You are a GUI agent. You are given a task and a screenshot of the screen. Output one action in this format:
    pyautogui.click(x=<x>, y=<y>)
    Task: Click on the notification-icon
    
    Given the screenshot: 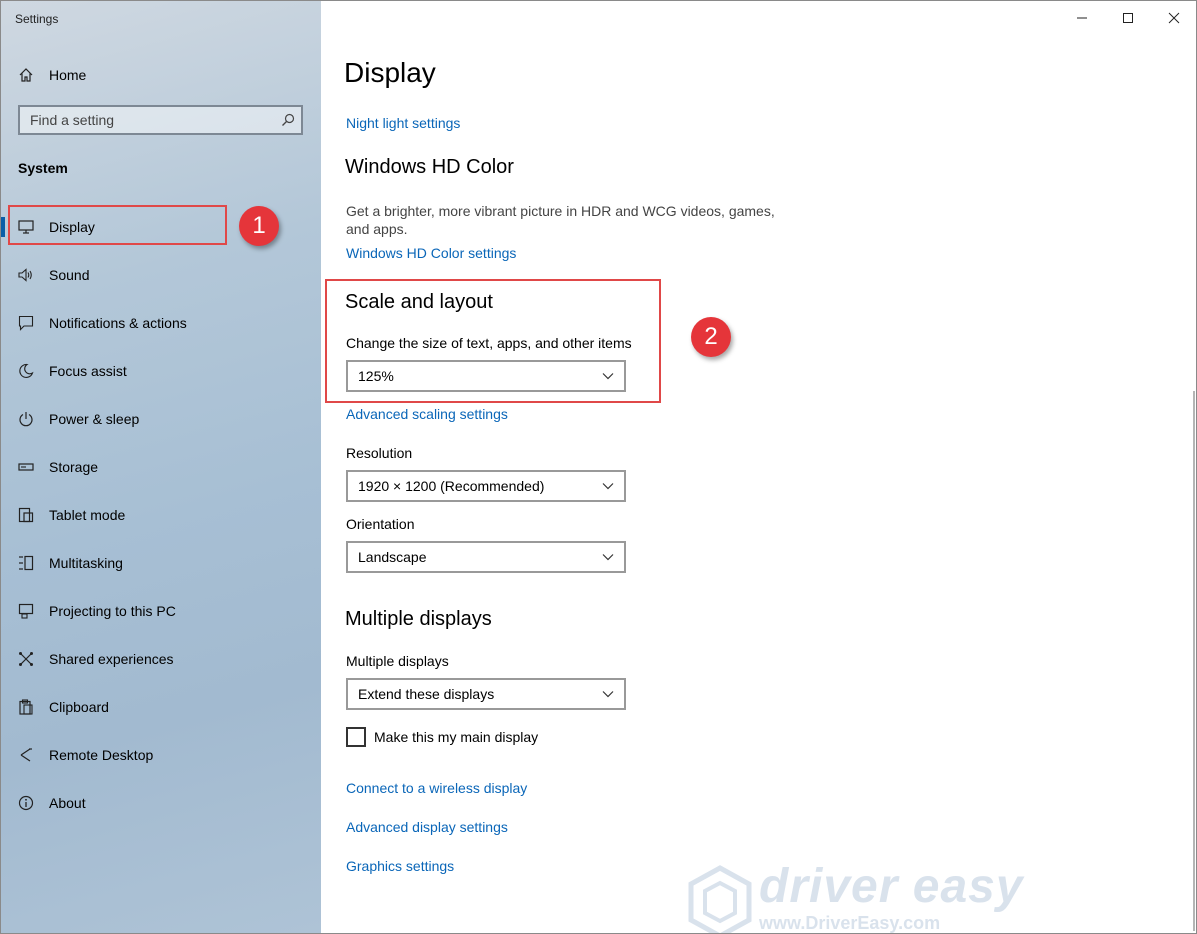 What is the action you would take?
    pyautogui.click(x=26, y=323)
    